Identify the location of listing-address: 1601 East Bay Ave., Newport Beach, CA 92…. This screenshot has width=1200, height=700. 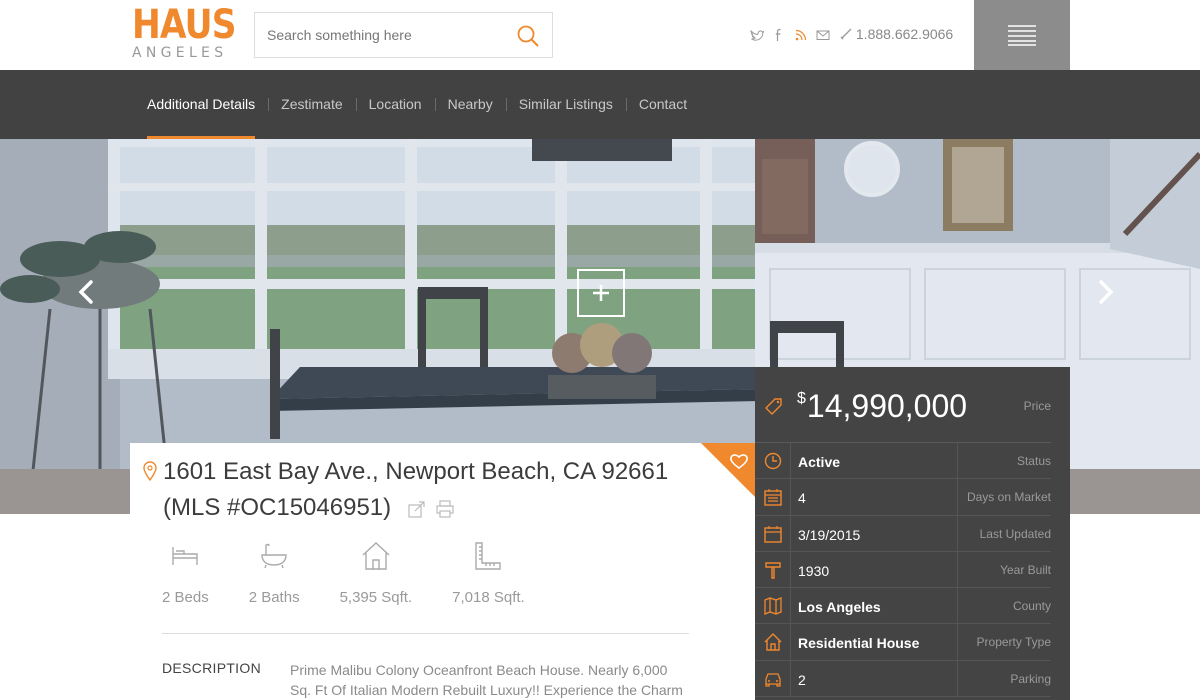
(428, 490).